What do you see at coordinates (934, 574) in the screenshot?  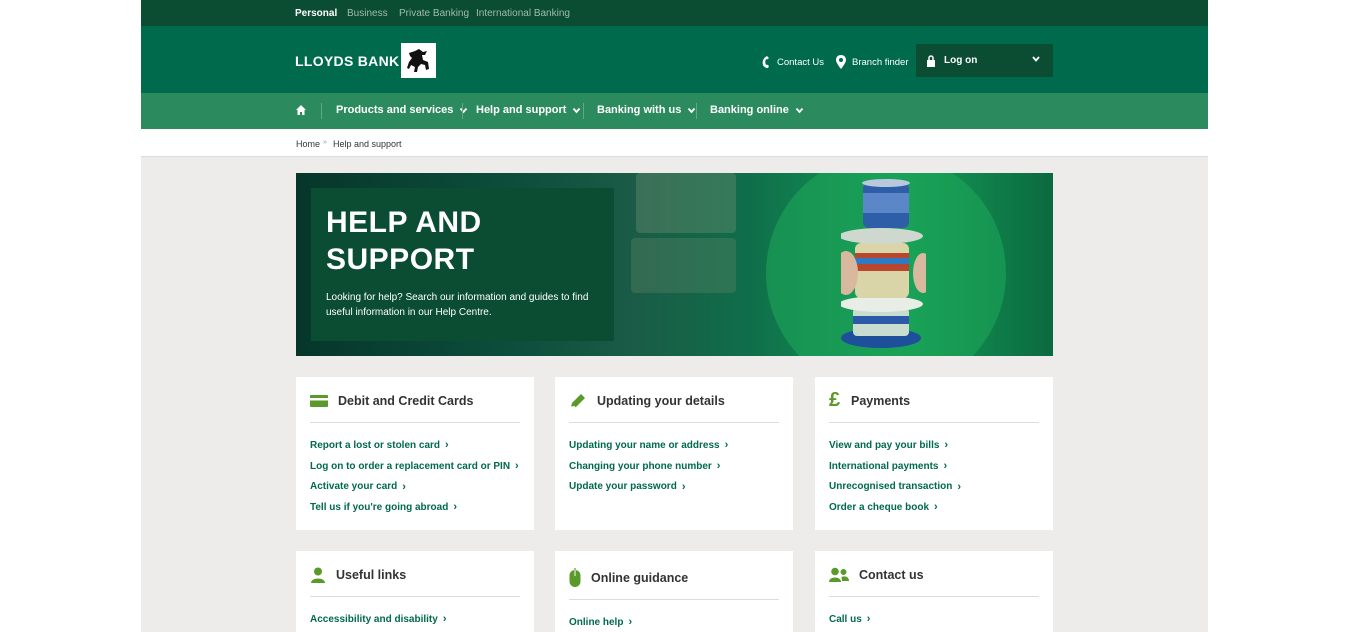 I see `card-title: Contact us` at bounding box center [934, 574].